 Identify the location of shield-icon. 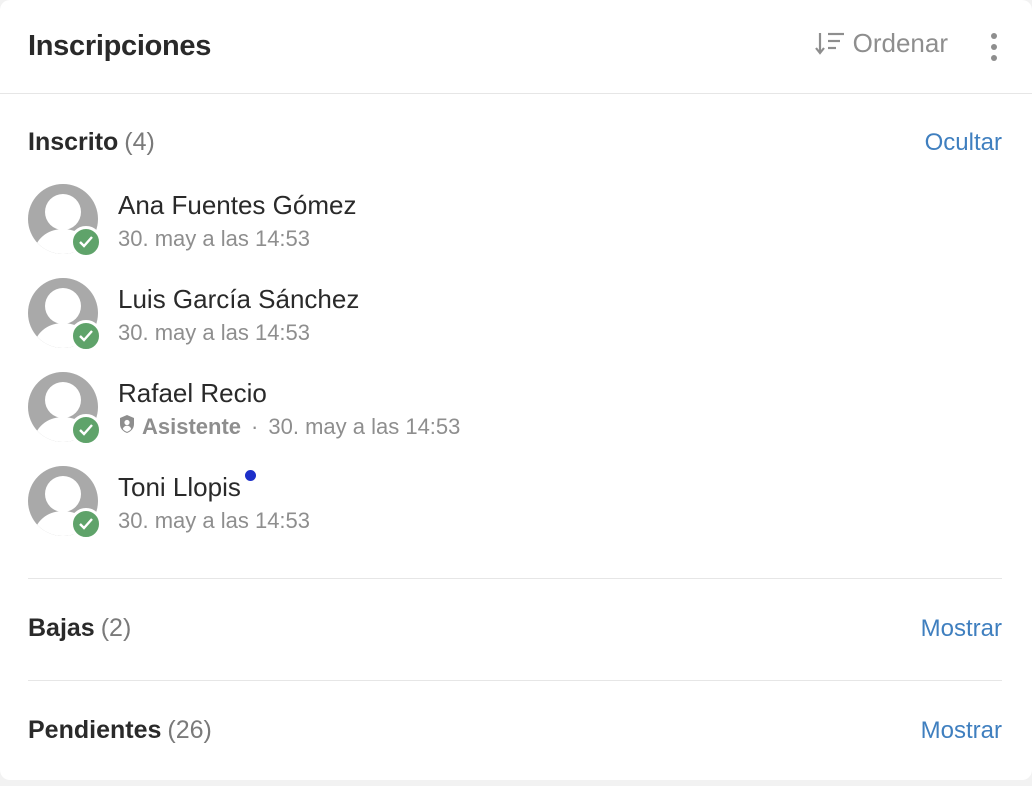
(127, 427).